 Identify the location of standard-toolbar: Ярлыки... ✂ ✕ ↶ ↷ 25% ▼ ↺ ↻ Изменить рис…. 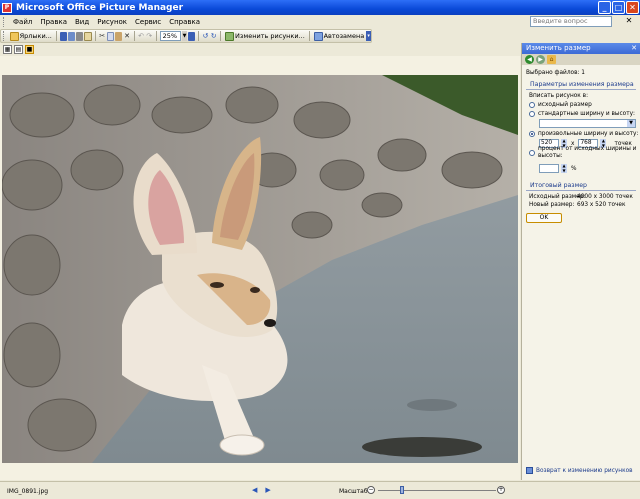
(186, 36).